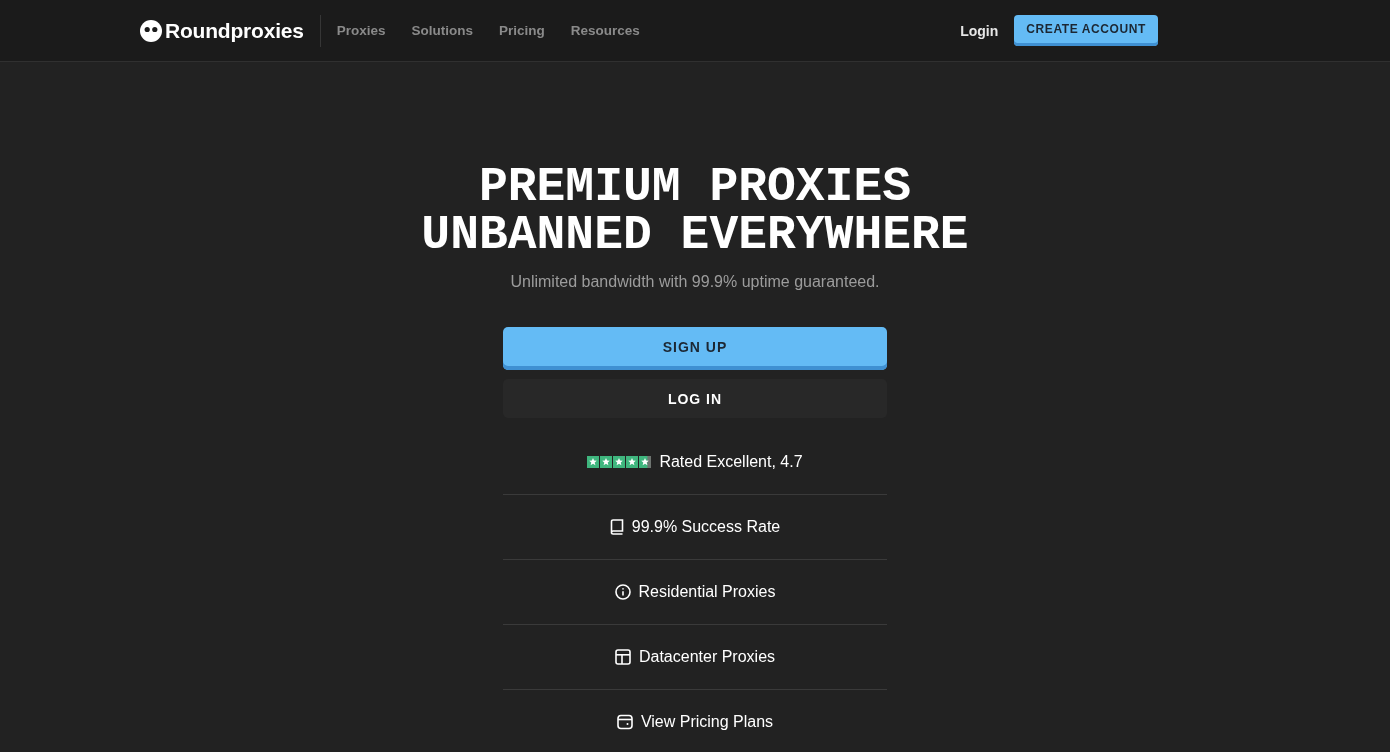  What do you see at coordinates (151, 30) in the screenshot?
I see `logo-face-icon` at bounding box center [151, 30].